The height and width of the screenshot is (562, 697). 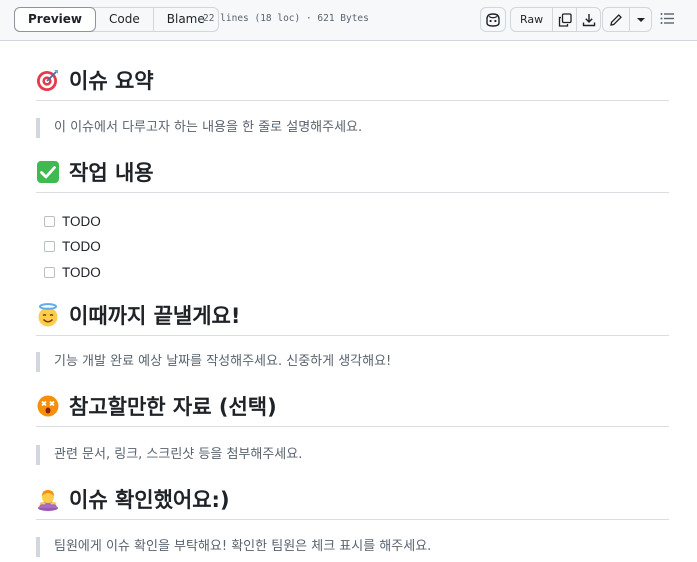 I want to click on raw-copy-download-group: Raw, so click(x=556, y=19).